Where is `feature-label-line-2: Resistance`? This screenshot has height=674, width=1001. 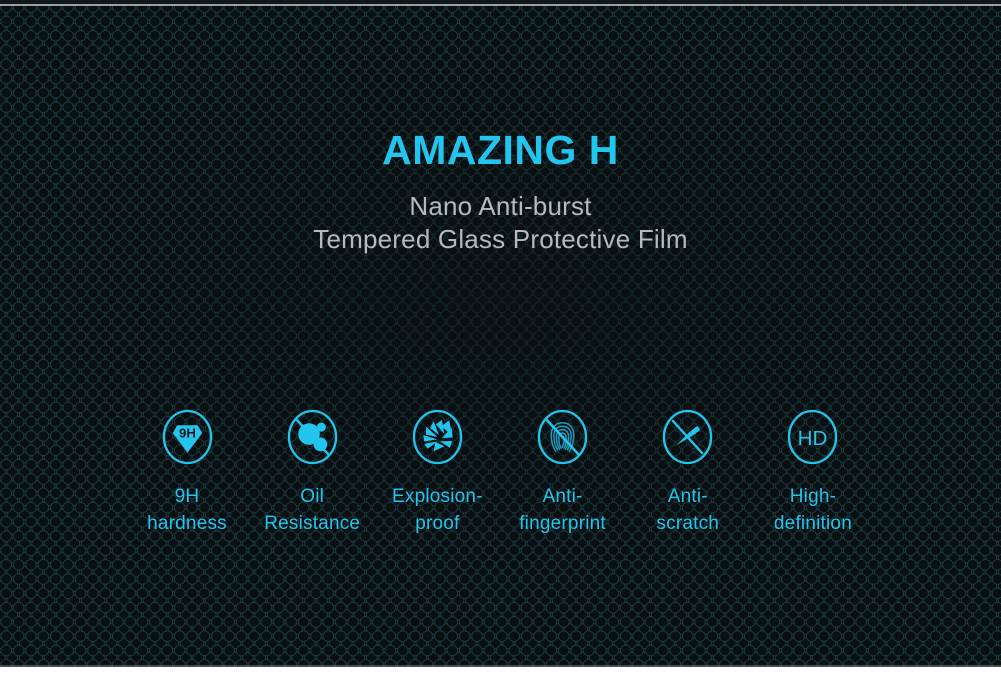
feature-label-line-2: Resistance is located at coordinates (312, 523).